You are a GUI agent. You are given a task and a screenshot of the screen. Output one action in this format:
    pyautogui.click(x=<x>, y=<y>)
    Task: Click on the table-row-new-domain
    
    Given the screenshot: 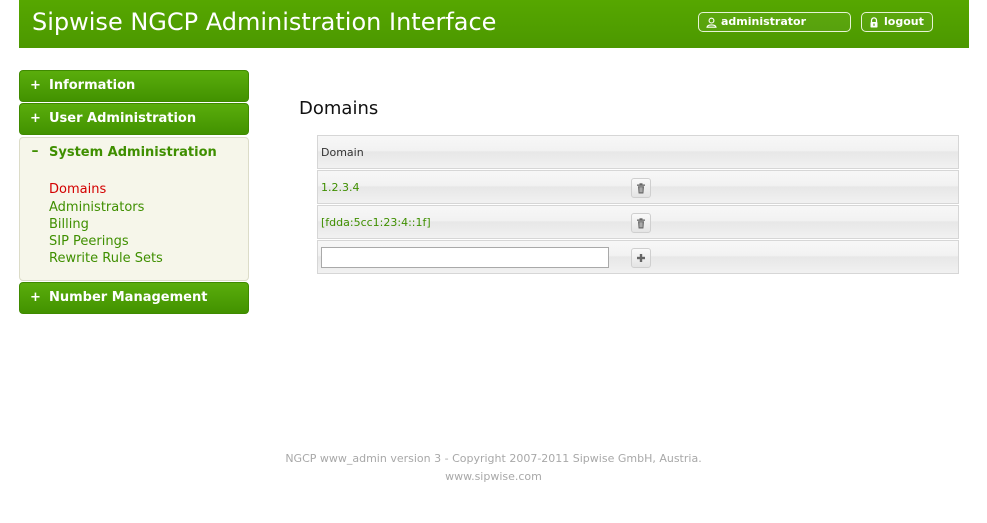 What is the action you would take?
    pyautogui.click(x=638, y=257)
    